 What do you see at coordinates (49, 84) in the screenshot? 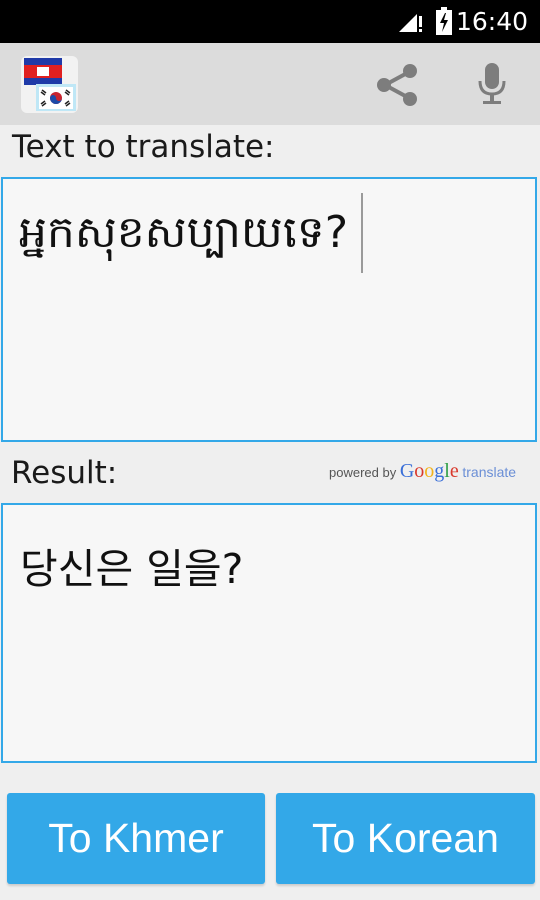
I see `cambodia-korea-flags-icon` at bounding box center [49, 84].